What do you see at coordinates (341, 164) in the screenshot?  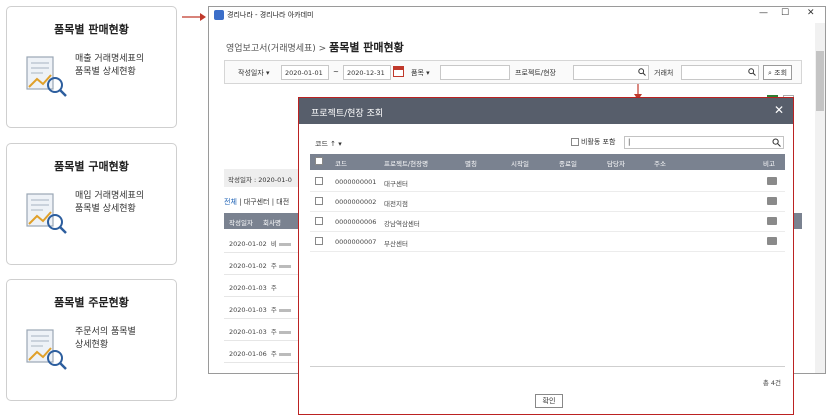 I see `col-code: 코드` at bounding box center [341, 164].